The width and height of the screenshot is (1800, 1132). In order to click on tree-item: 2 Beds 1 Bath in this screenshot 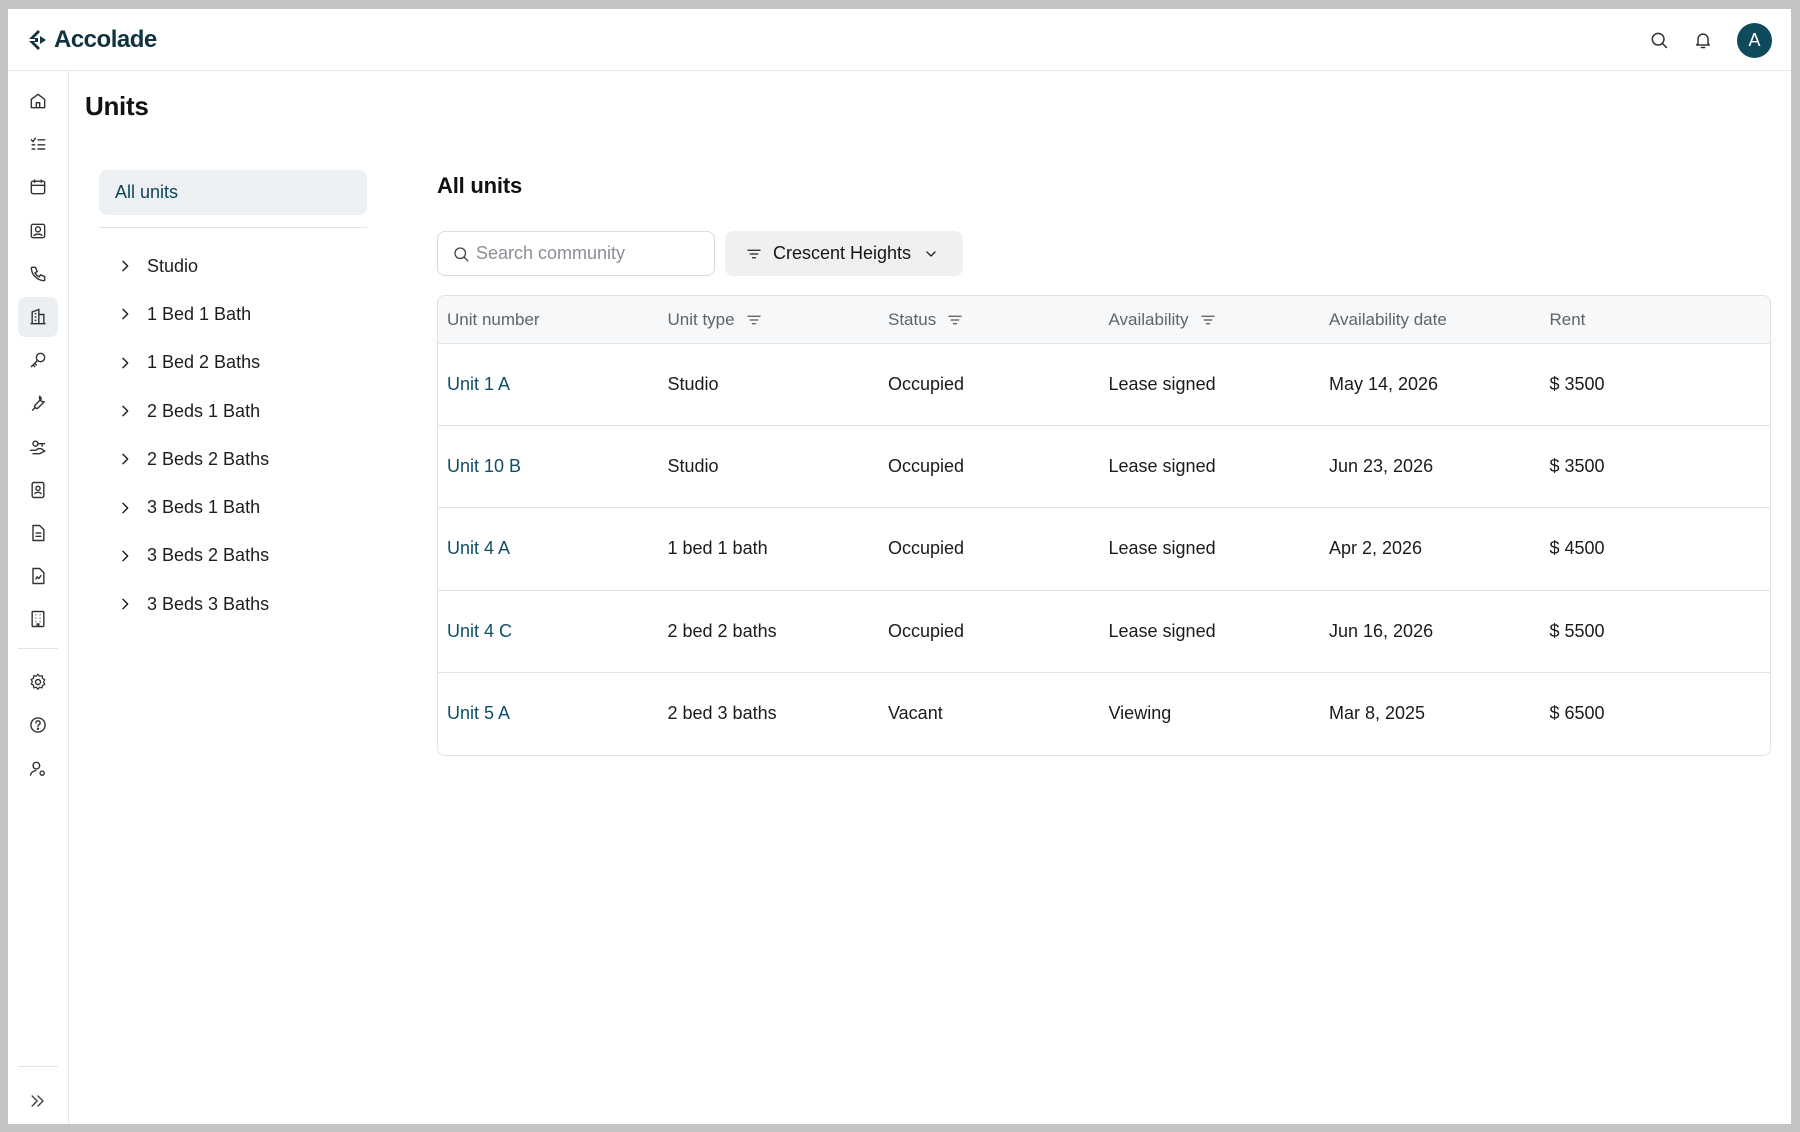, I will do `click(233, 411)`.